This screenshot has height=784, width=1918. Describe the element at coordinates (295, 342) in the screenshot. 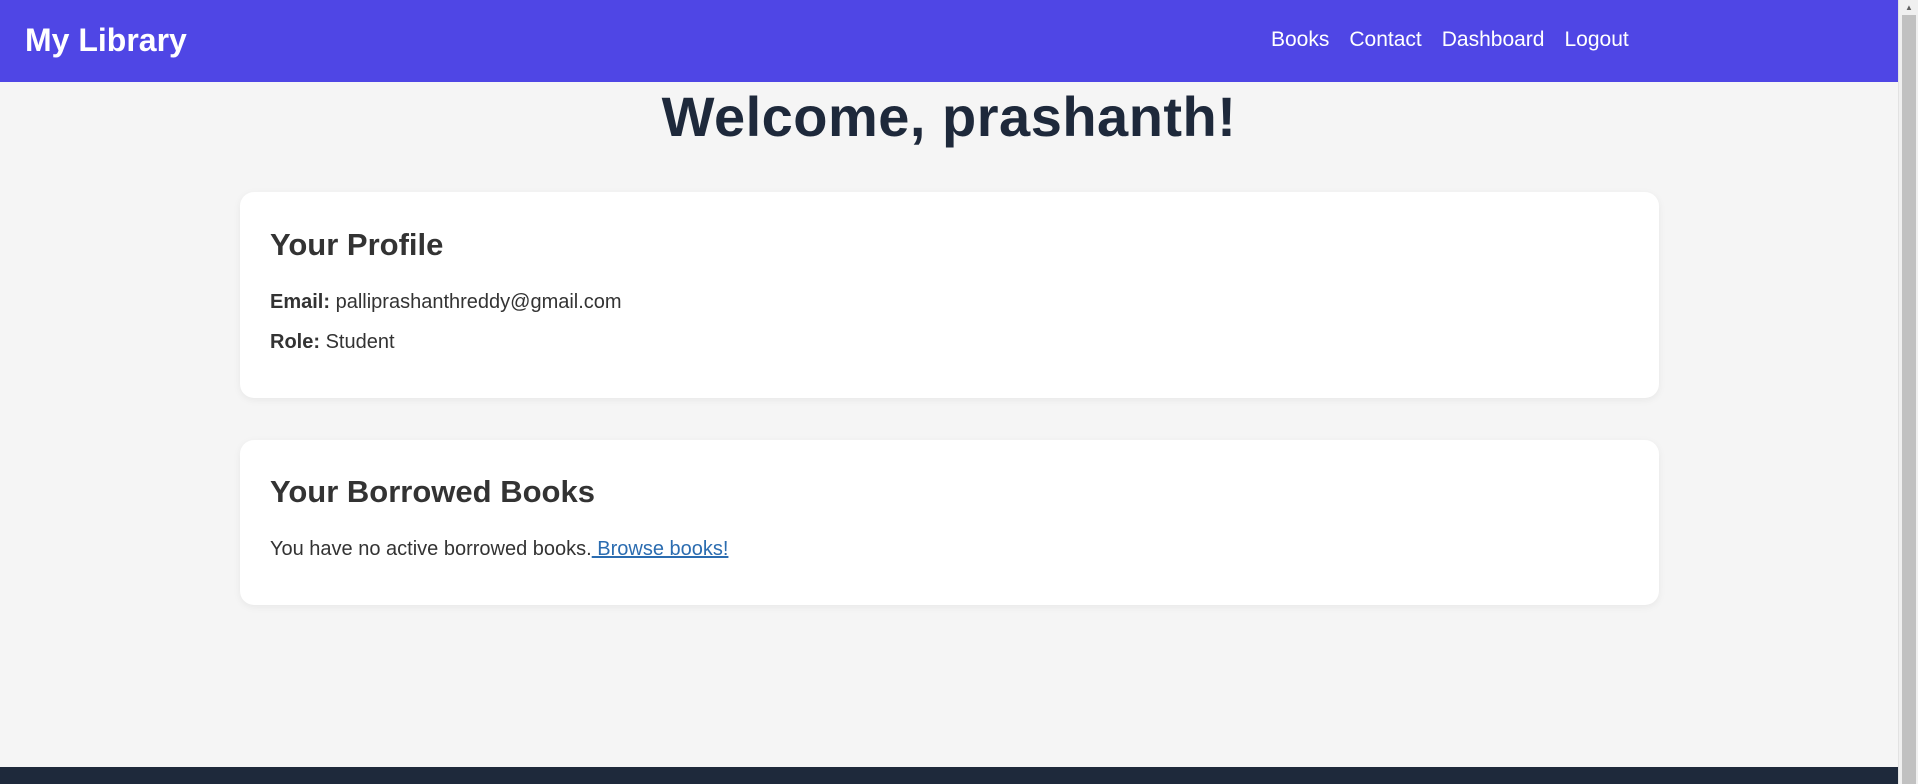

I see `role-label: Role:` at that location.